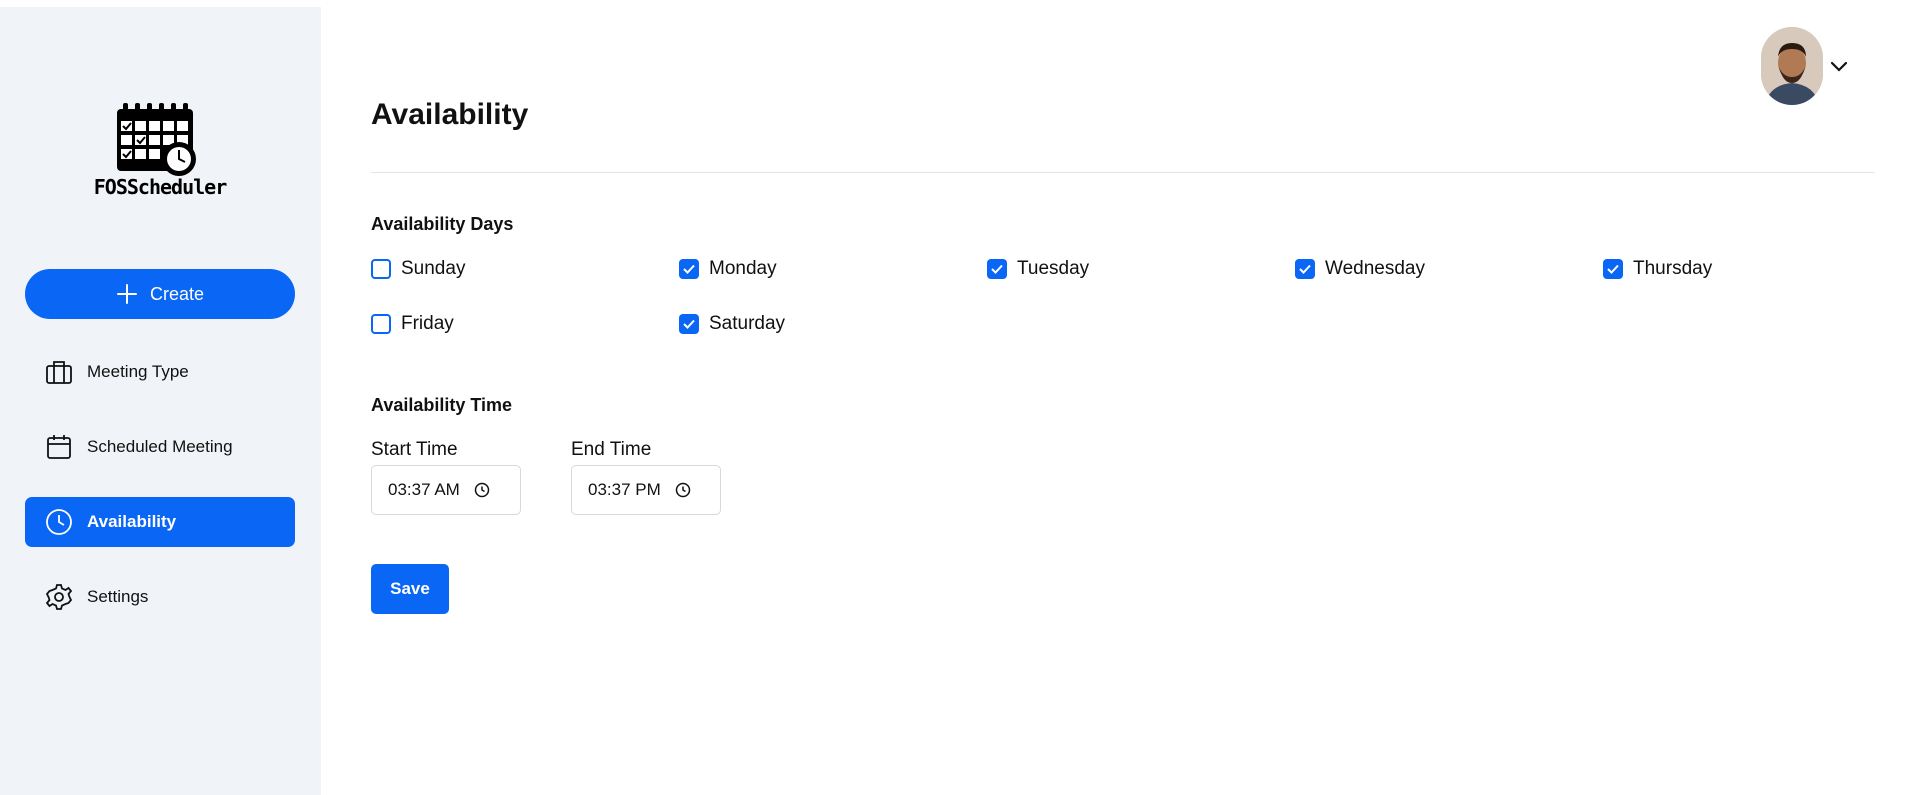 The image size is (1914, 795). I want to click on day-checkbox-sunday: Sunday, so click(418, 269).